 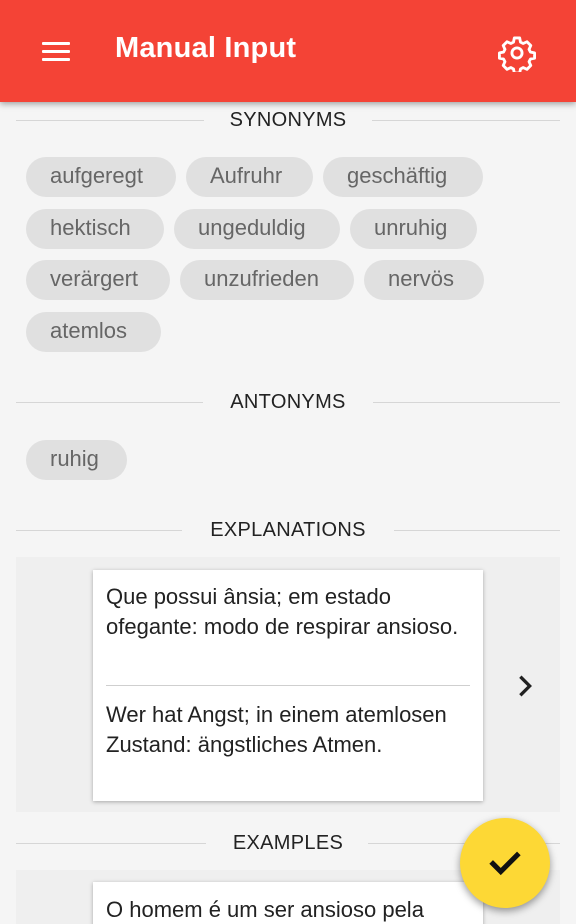 What do you see at coordinates (56, 52) in the screenshot?
I see `menu-icon` at bounding box center [56, 52].